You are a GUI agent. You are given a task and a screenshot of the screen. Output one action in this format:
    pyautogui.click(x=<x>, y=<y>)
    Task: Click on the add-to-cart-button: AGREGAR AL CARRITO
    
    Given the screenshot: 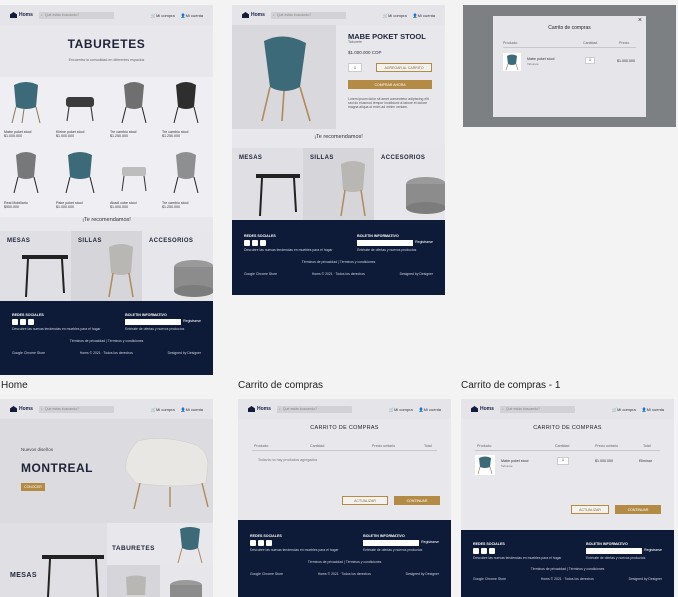 What is the action you would take?
    pyautogui.click(x=404, y=67)
    